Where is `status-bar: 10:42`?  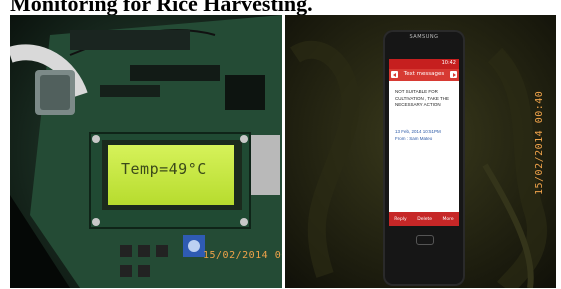
status-bar: 10:42 is located at coordinates (424, 64).